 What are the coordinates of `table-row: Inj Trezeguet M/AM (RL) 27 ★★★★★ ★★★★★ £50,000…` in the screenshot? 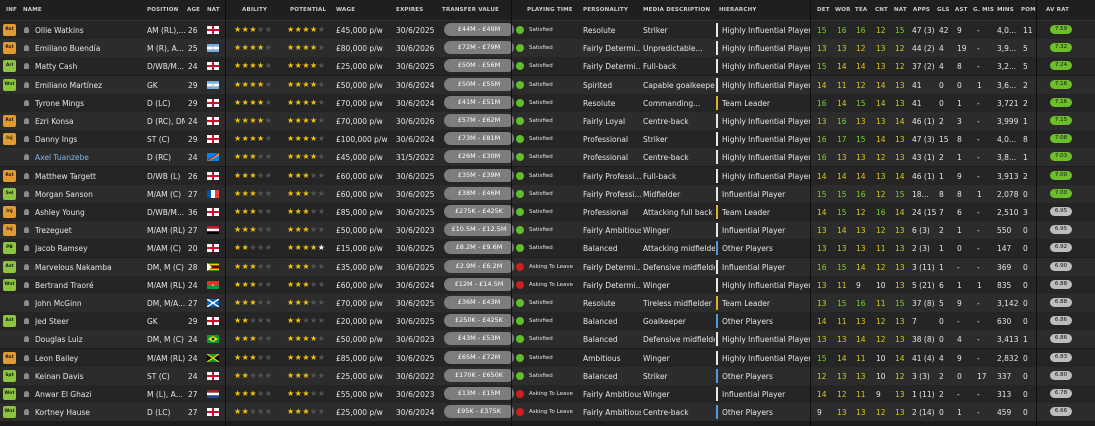 It's located at (547, 230).